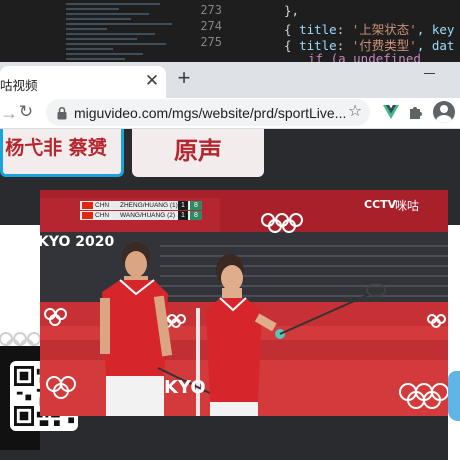 This screenshot has width=460, height=460. What do you see at coordinates (125, 31) in the screenshot?
I see `editor-minimap` at bounding box center [125, 31].